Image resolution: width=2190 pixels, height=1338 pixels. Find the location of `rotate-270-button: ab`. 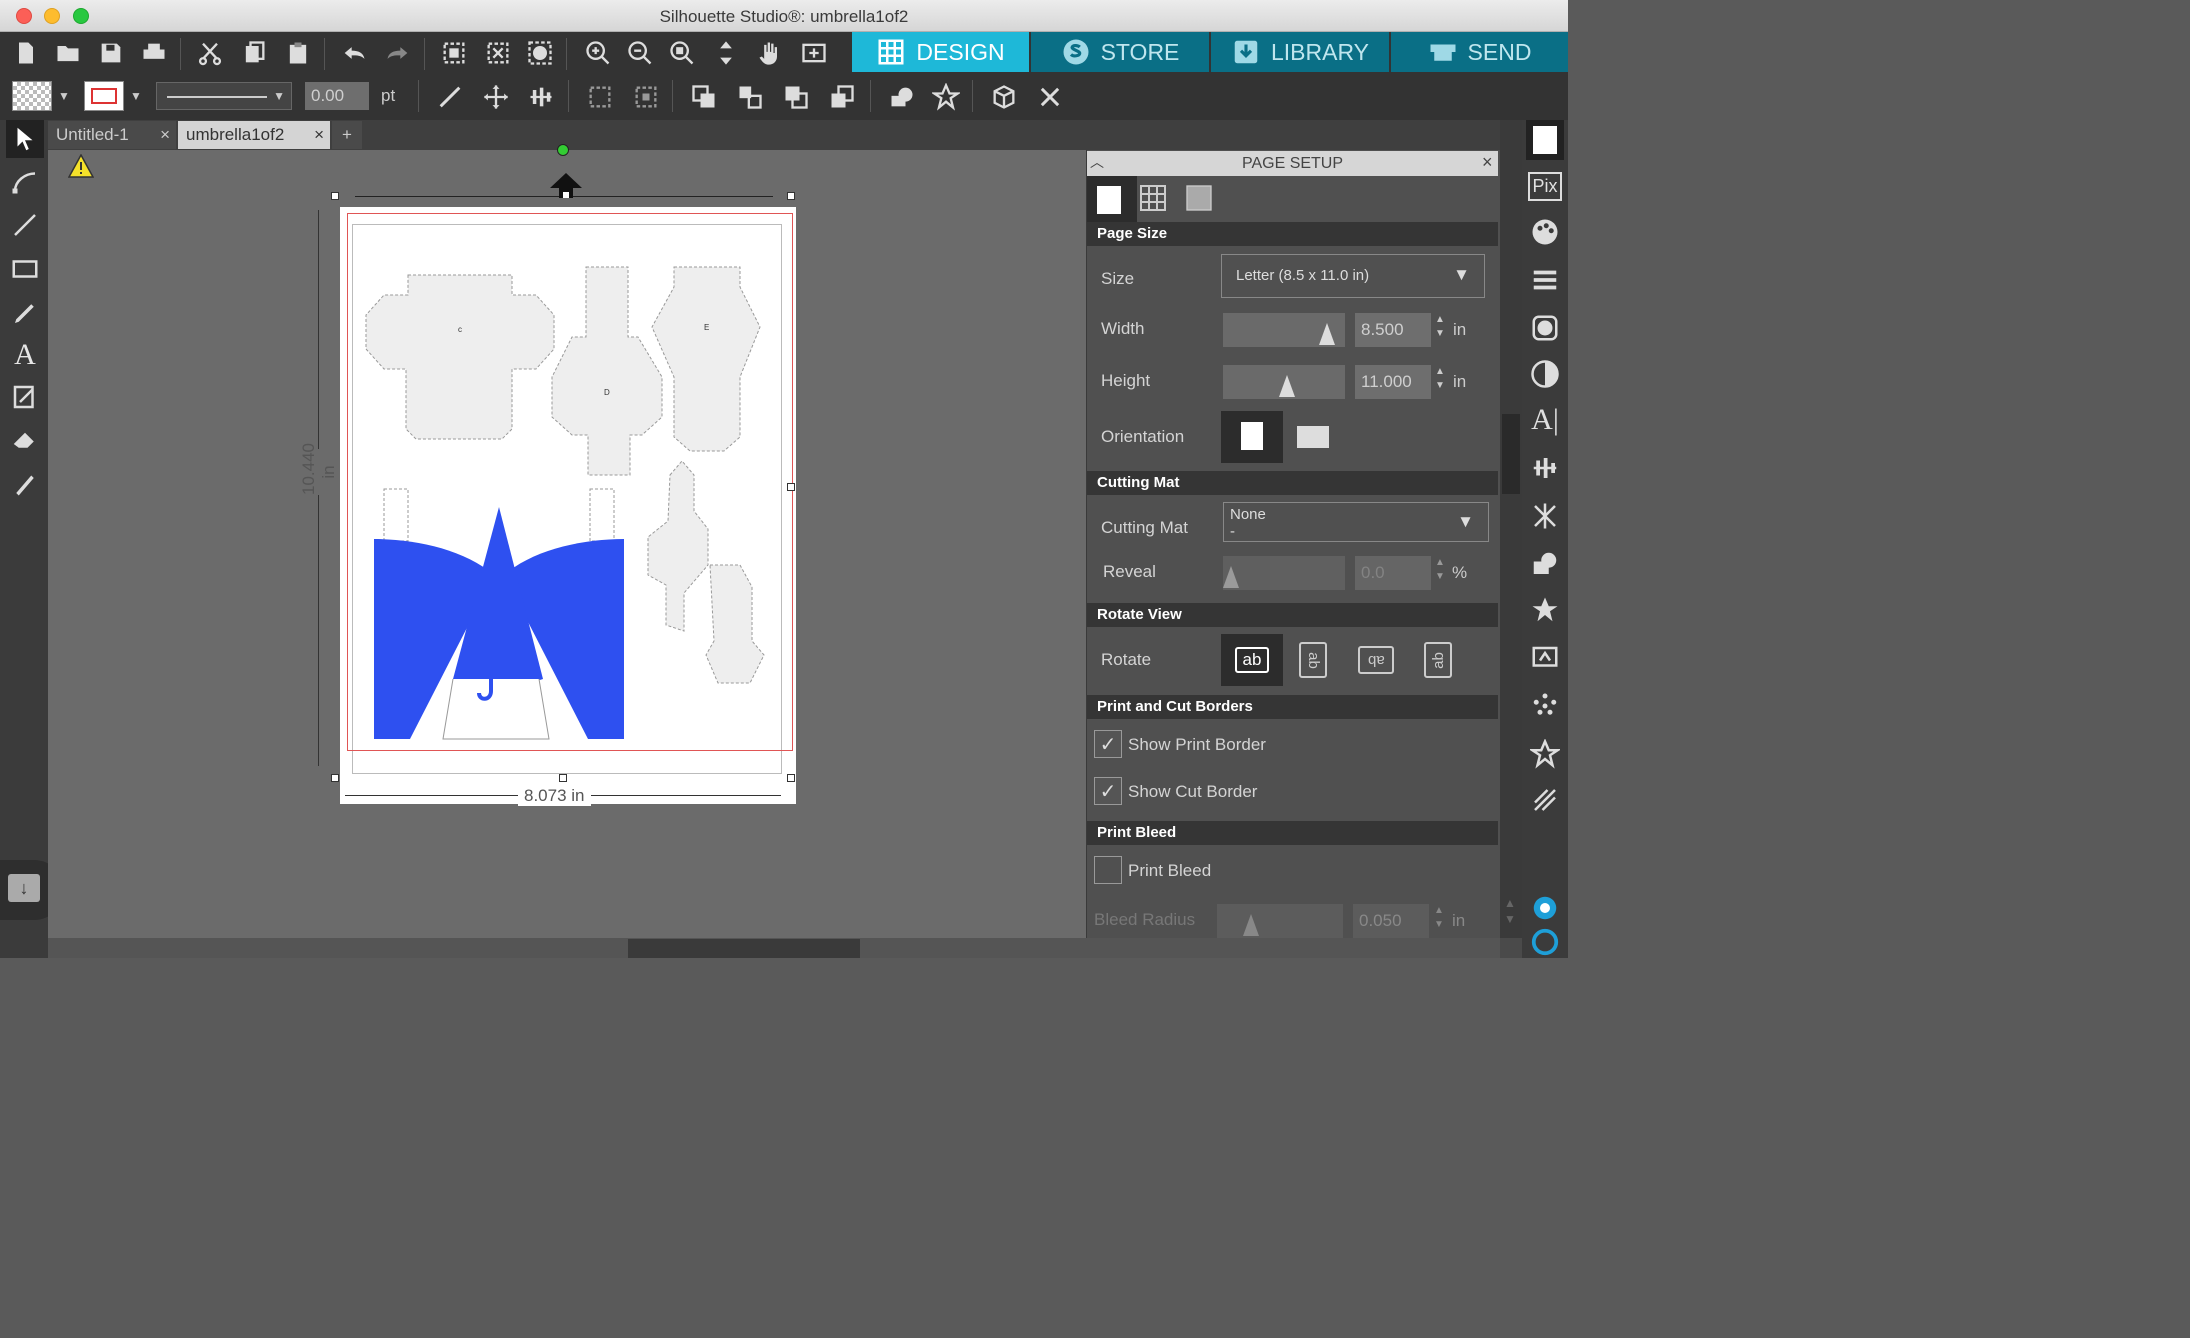

rotate-270-button: ab is located at coordinates (1438, 660).